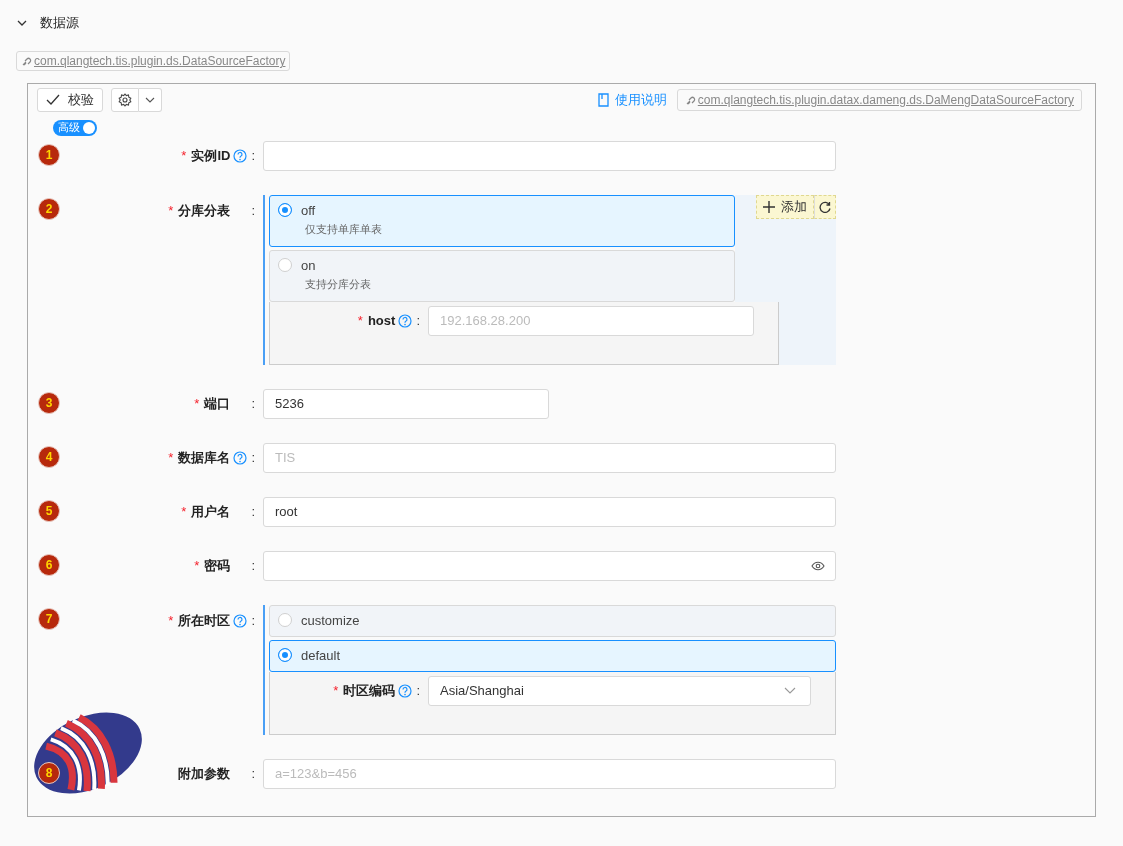 This screenshot has width=1123, height=846. I want to click on document-icon, so click(603, 100).